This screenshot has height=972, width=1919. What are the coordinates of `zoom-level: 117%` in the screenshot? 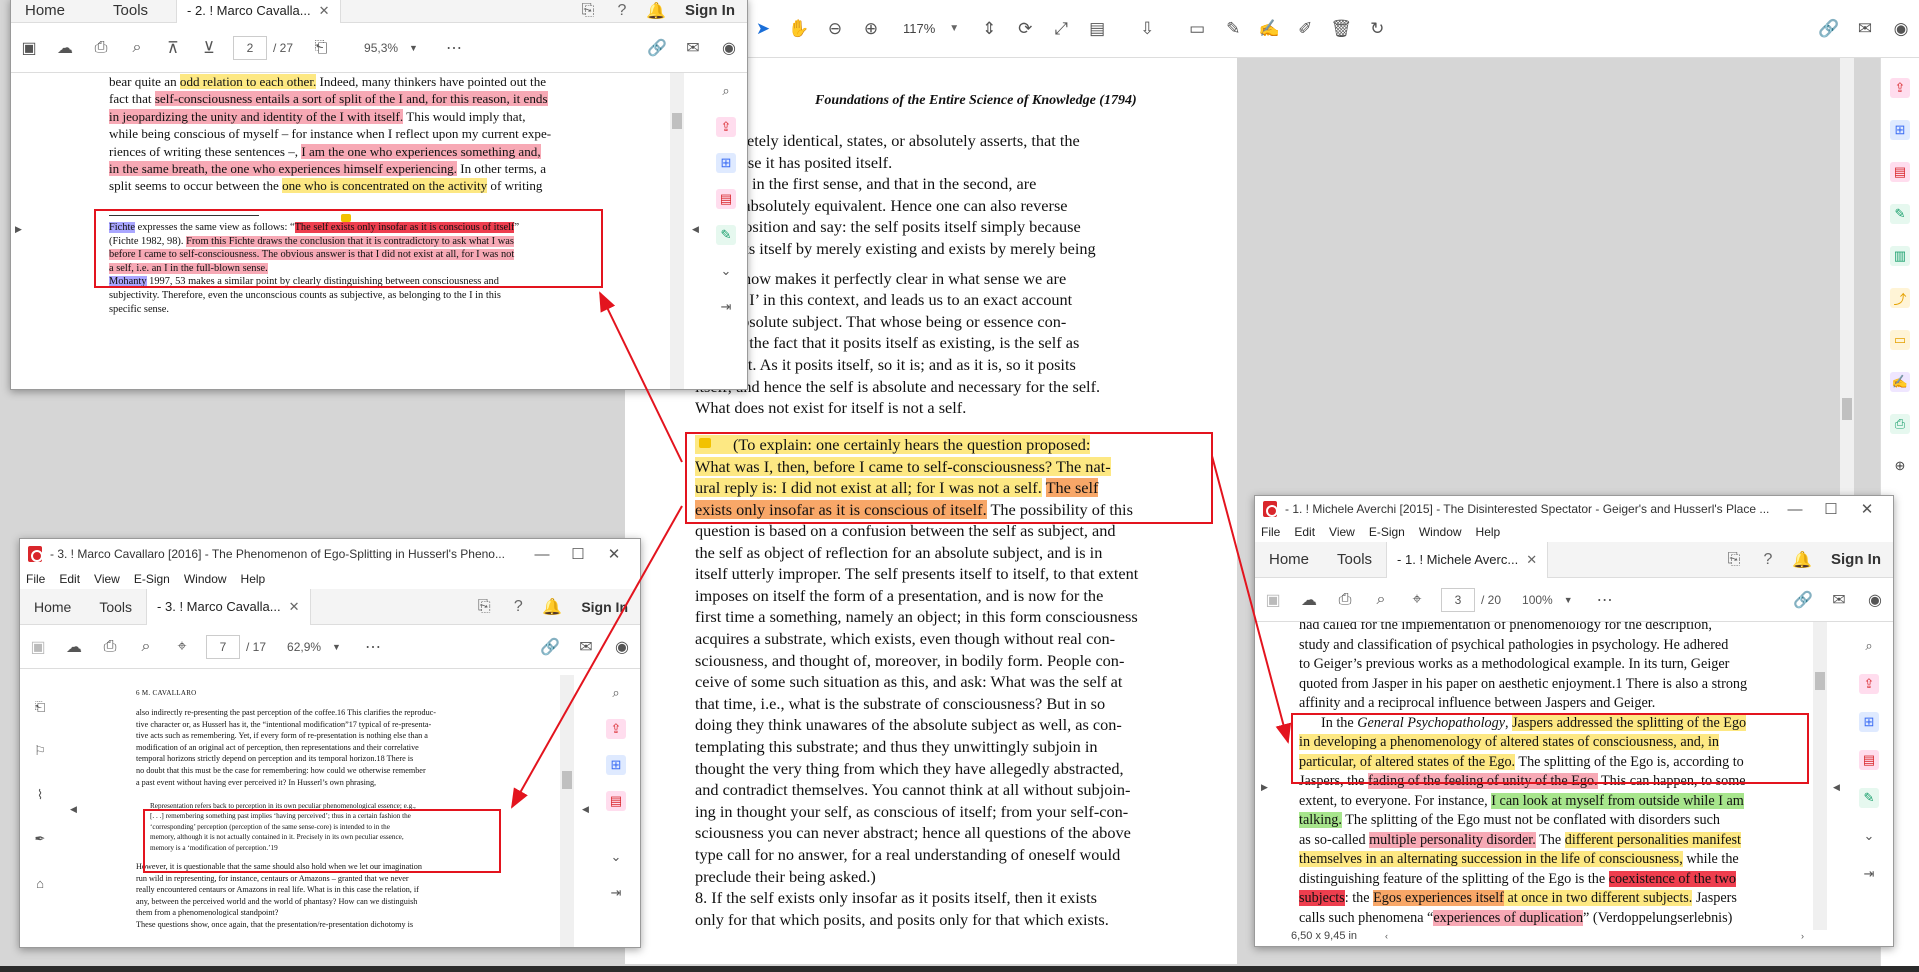 It's located at (919, 28).